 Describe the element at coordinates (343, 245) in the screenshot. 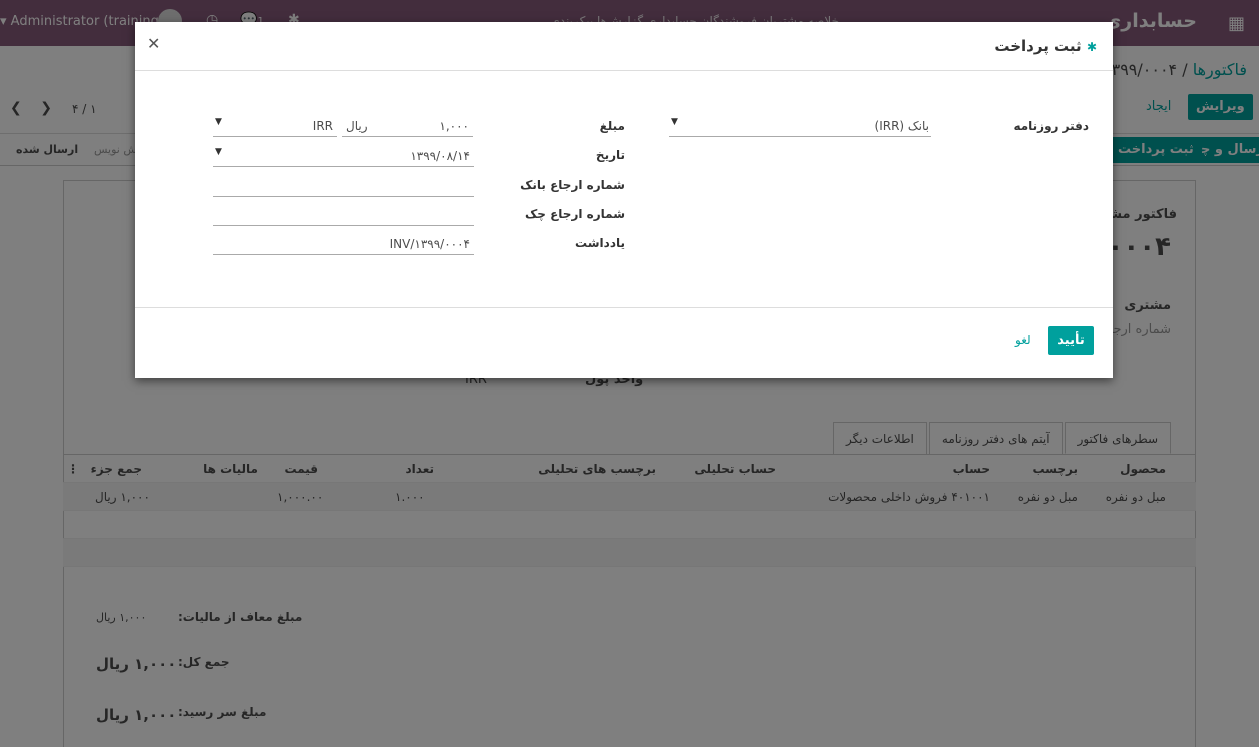

I see `memo-input: INV/۱۳۹۹/۰۰۰۴` at that location.